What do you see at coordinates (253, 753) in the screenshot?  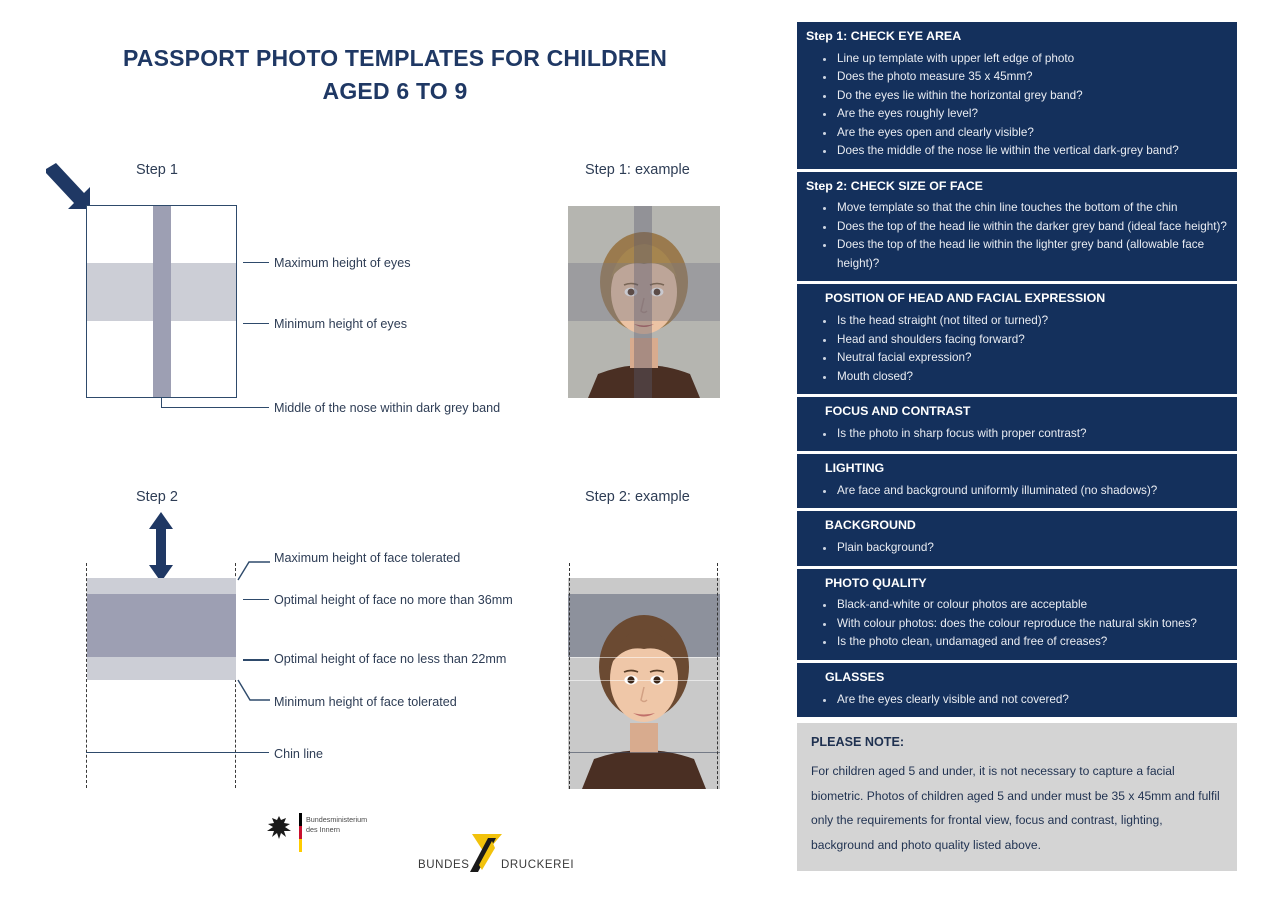 I see `step2-leader-chin-line` at bounding box center [253, 753].